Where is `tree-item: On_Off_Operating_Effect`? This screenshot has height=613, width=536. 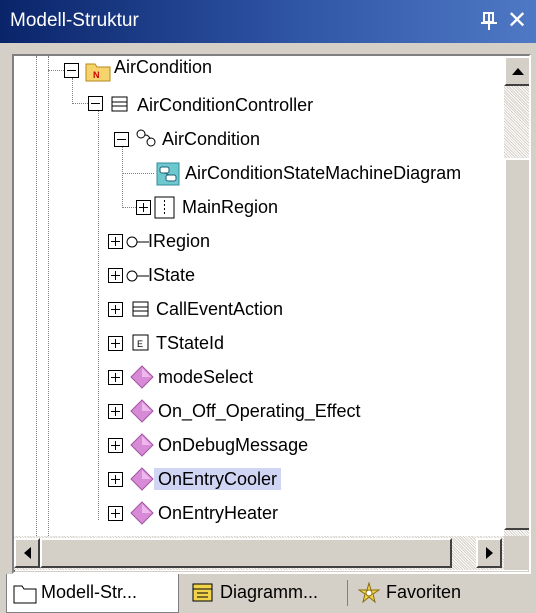
tree-item: On_Off_Operating_Effect is located at coordinates (259, 412).